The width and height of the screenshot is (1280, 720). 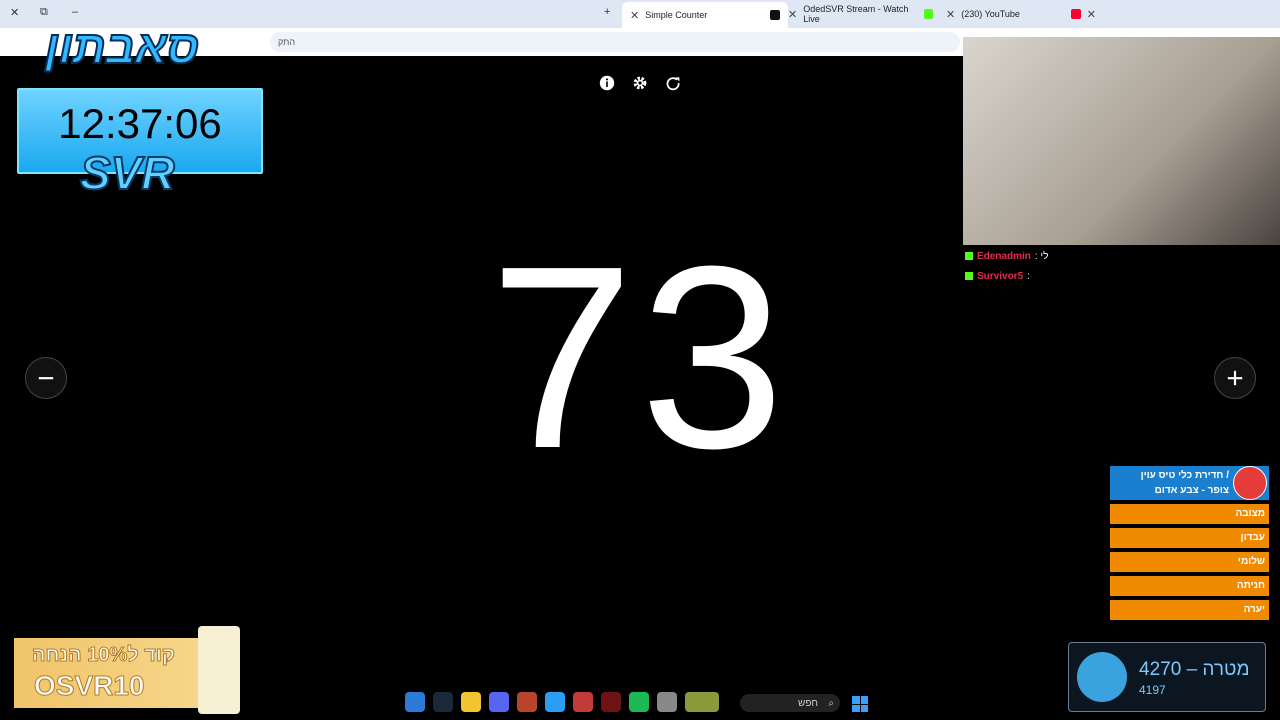 What do you see at coordinates (219, 670) in the screenshot?
I see `perfume-bottle-image` at bounding box center [219, 670].